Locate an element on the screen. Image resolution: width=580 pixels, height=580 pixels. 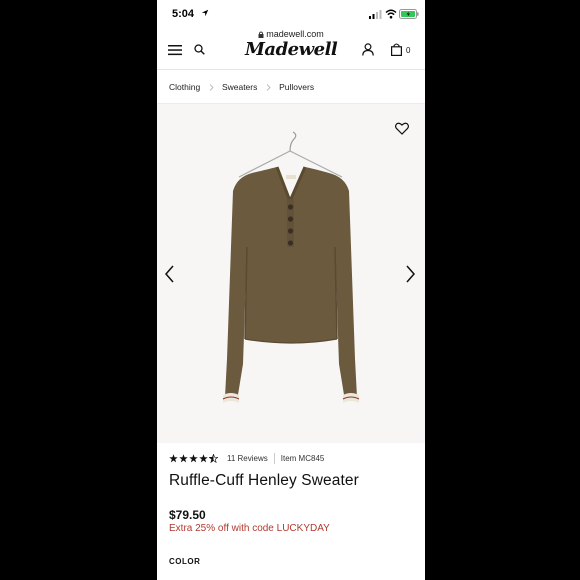
status-time: 5:04 is located at coordinates (183, 14).